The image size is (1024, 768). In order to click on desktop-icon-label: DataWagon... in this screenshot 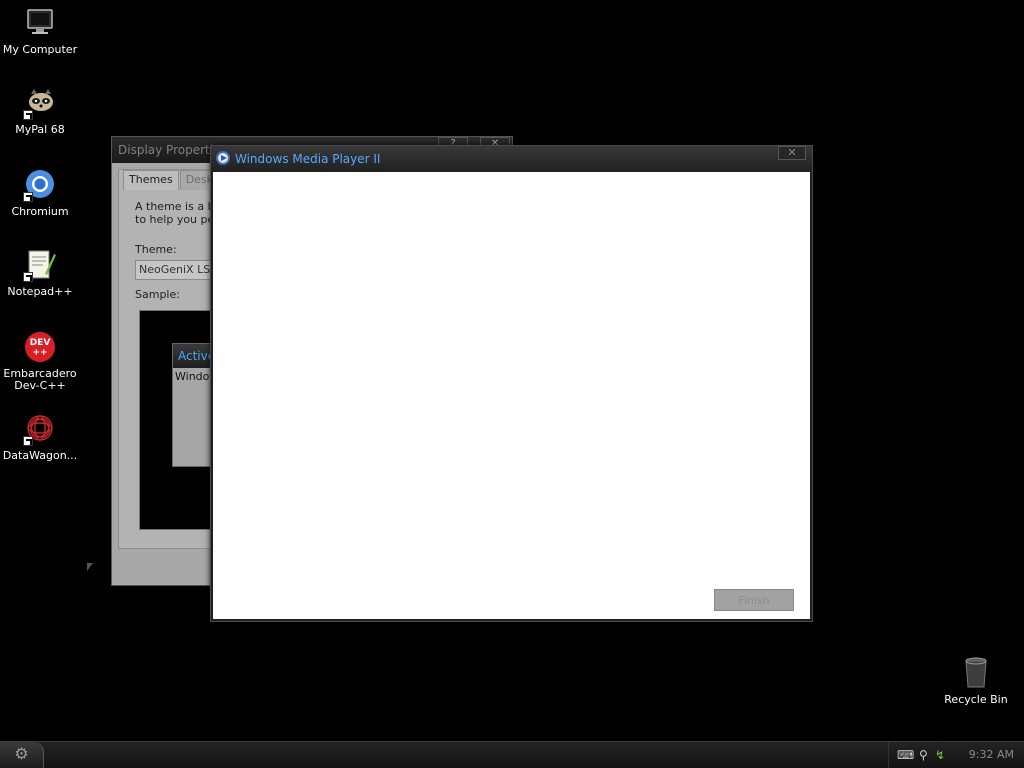, I will do `click(40, 455)`.